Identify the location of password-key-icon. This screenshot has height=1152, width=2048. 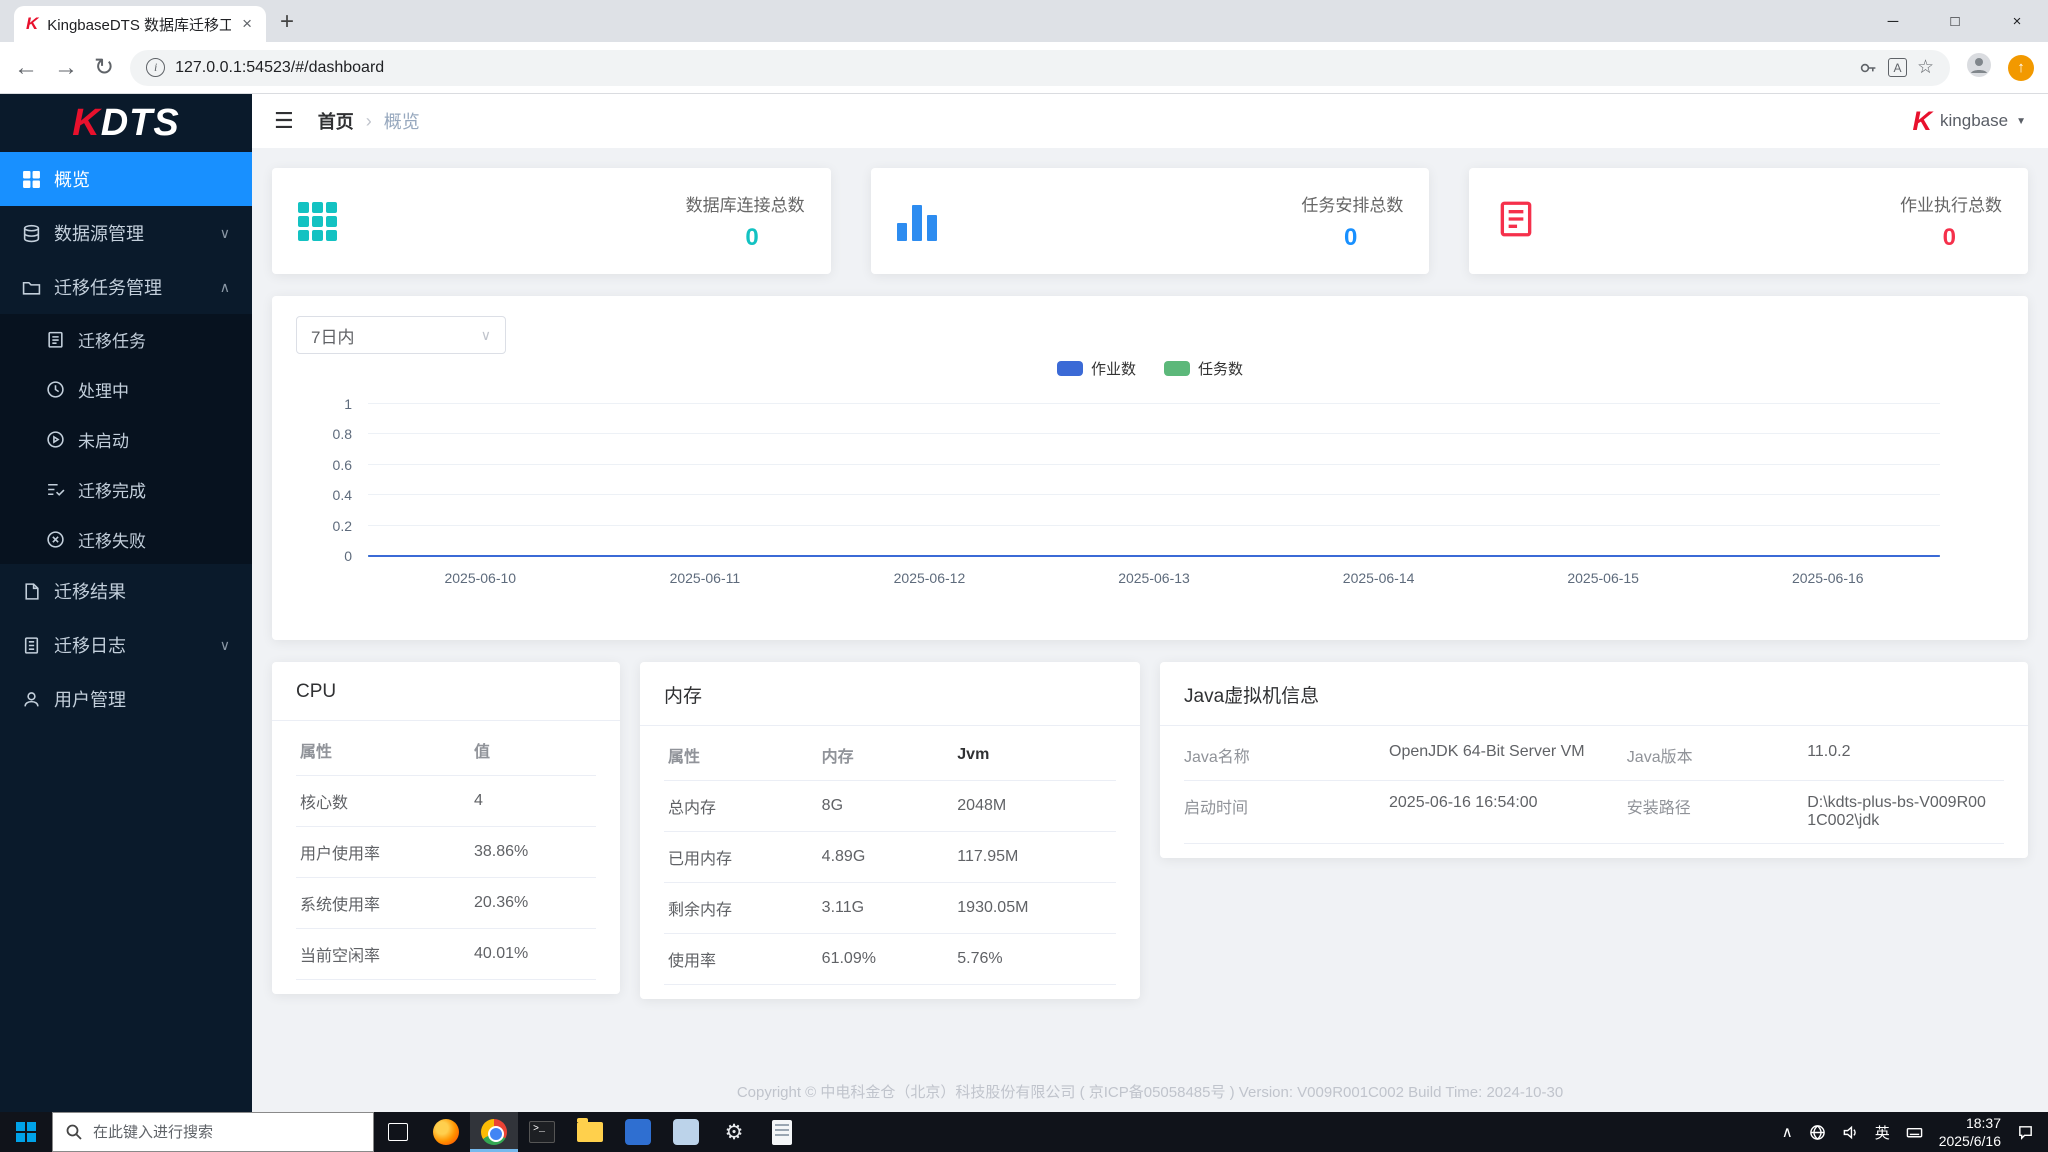
(1868, 68).